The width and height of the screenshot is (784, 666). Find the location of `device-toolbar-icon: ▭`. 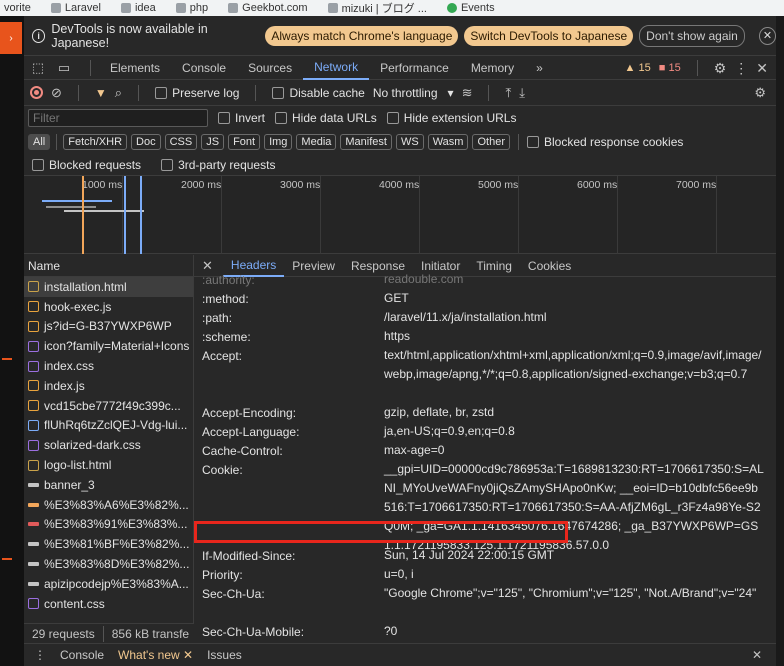

device-toolbar-icon: ▭ is located at coordinates (64, 67).